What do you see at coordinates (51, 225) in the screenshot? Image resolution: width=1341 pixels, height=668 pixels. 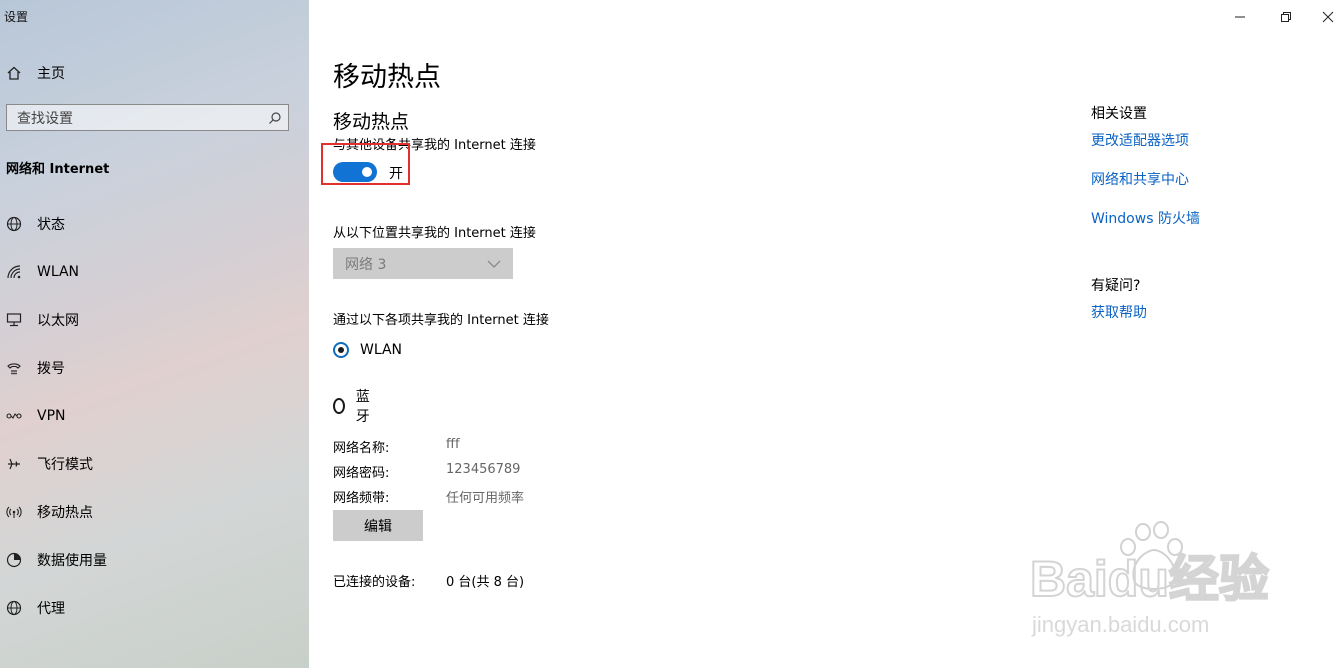 I see `sidebar-item-label: 状态` at bounding box center [51, 225].